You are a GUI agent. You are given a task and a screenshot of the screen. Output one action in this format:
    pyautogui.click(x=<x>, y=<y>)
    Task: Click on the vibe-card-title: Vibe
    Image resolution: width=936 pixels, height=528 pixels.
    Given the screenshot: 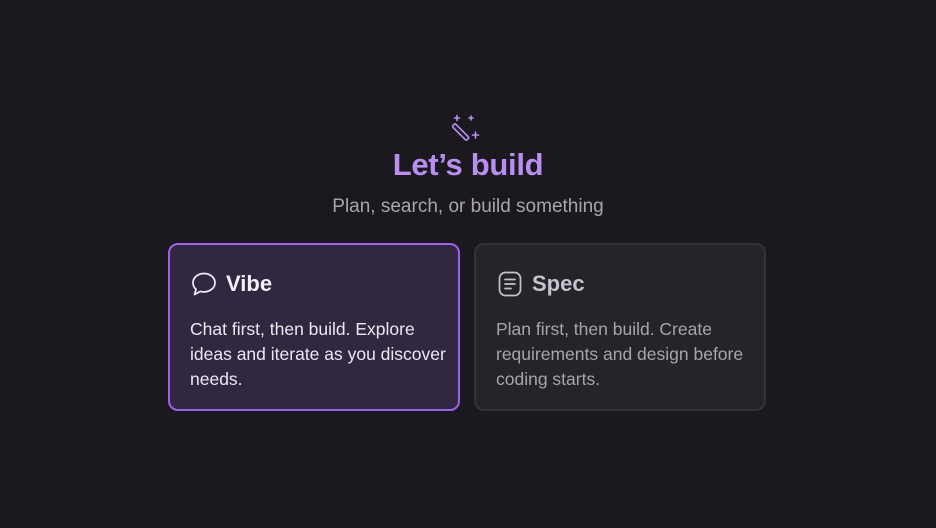 What is the action you would take?
    pyautogui.click(x=249, y=283)
    